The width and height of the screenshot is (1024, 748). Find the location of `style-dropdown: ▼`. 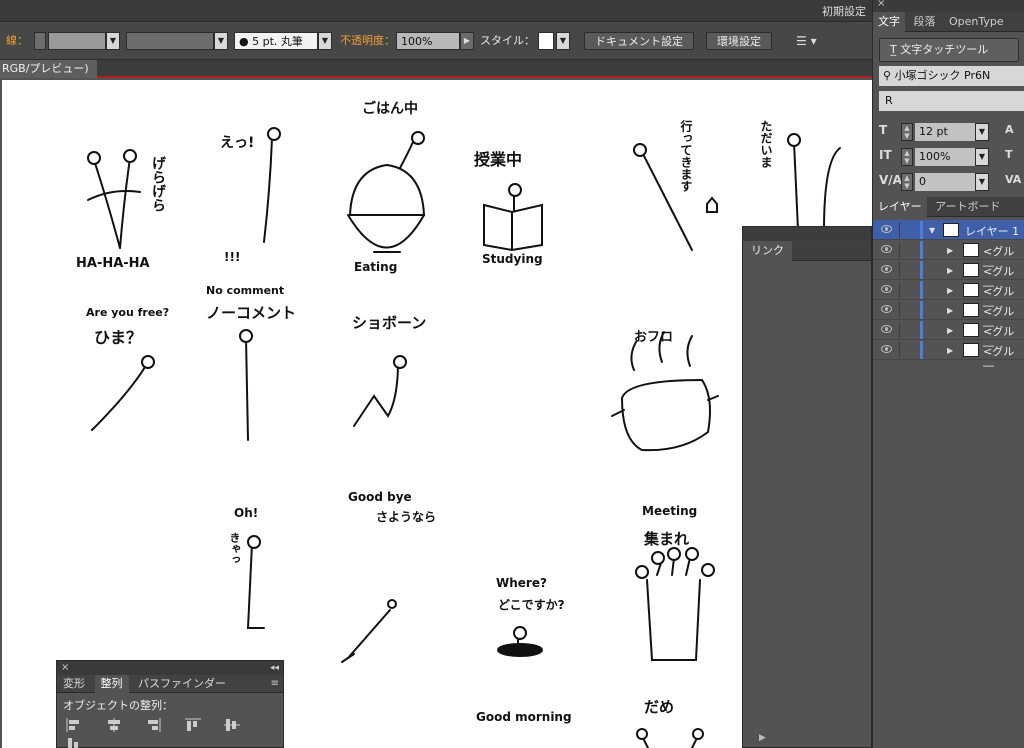

style-dropdown: ▼ is located at coordinates (563, 41).